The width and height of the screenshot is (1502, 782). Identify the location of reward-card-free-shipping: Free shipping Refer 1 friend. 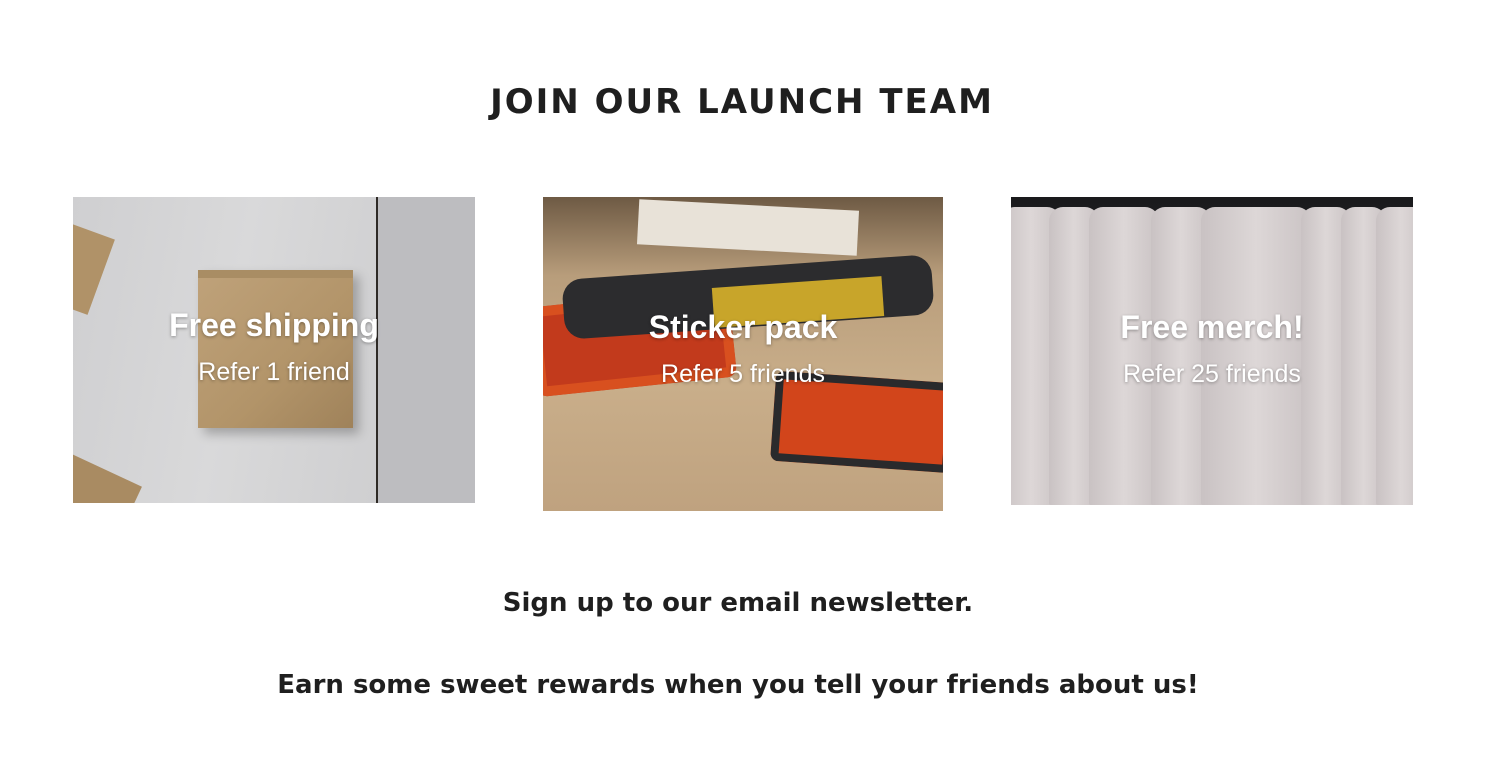
(274, 350).